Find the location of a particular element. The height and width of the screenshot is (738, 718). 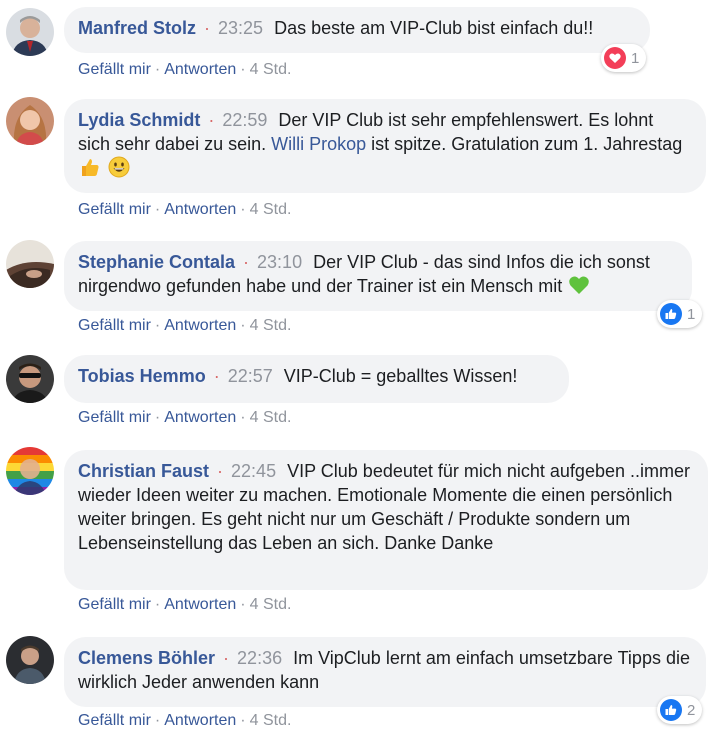

mention-link: Willi Prokop is located at coordinates (318, 144).